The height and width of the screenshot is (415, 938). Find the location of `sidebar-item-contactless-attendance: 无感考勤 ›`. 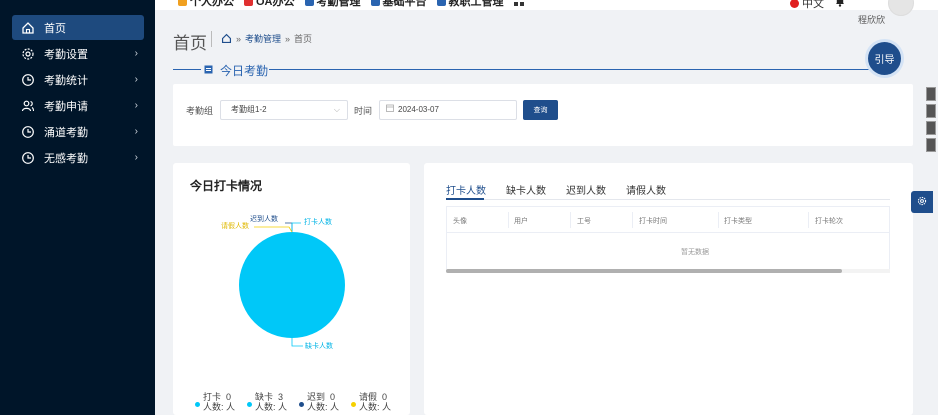

sidebar-item-contactless-attendance: 无感考勤 › is located at coordinates (78, 157).